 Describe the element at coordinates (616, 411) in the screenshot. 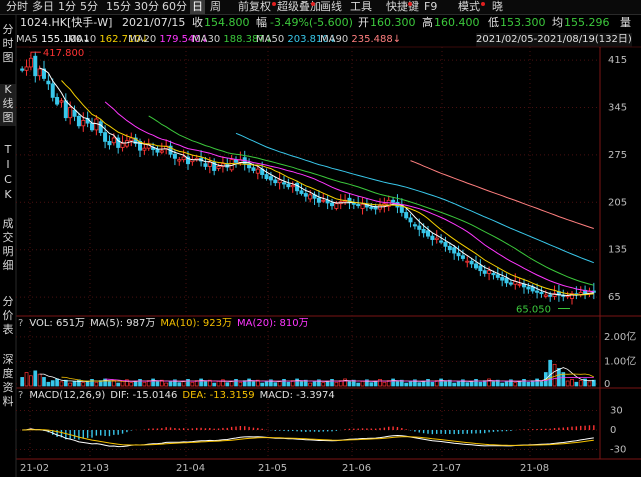

I see `macd-tick-label: 30` at that location.